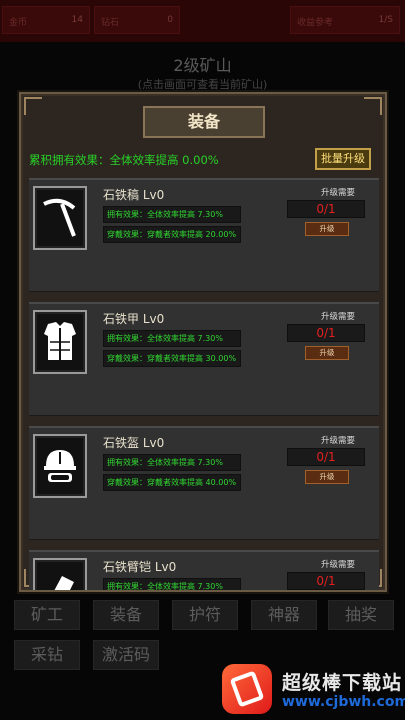 This screenshot has width=405, height=720. What do you see at coordinates (46, 20) in the screenshot?
I see `gold-stat: 金币 14` at bounding box center [46, 20].